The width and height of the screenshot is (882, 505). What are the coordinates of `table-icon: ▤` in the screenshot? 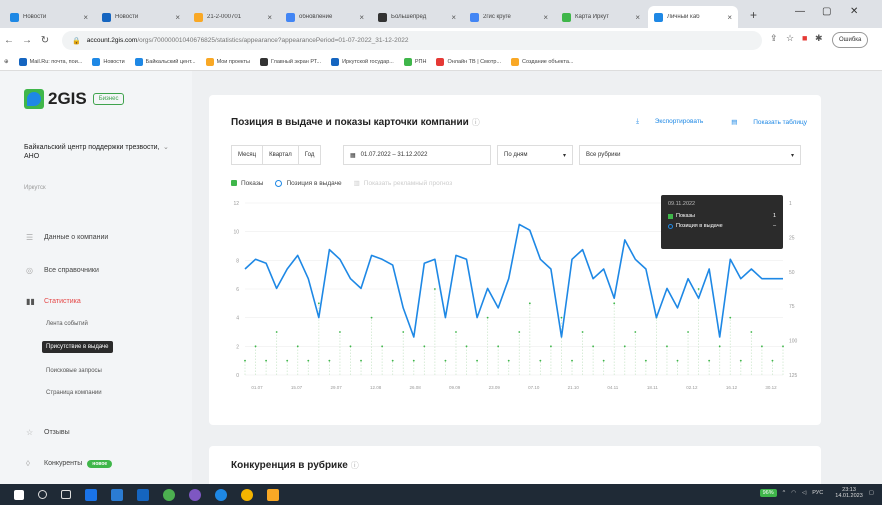 It's located at (735, 122).